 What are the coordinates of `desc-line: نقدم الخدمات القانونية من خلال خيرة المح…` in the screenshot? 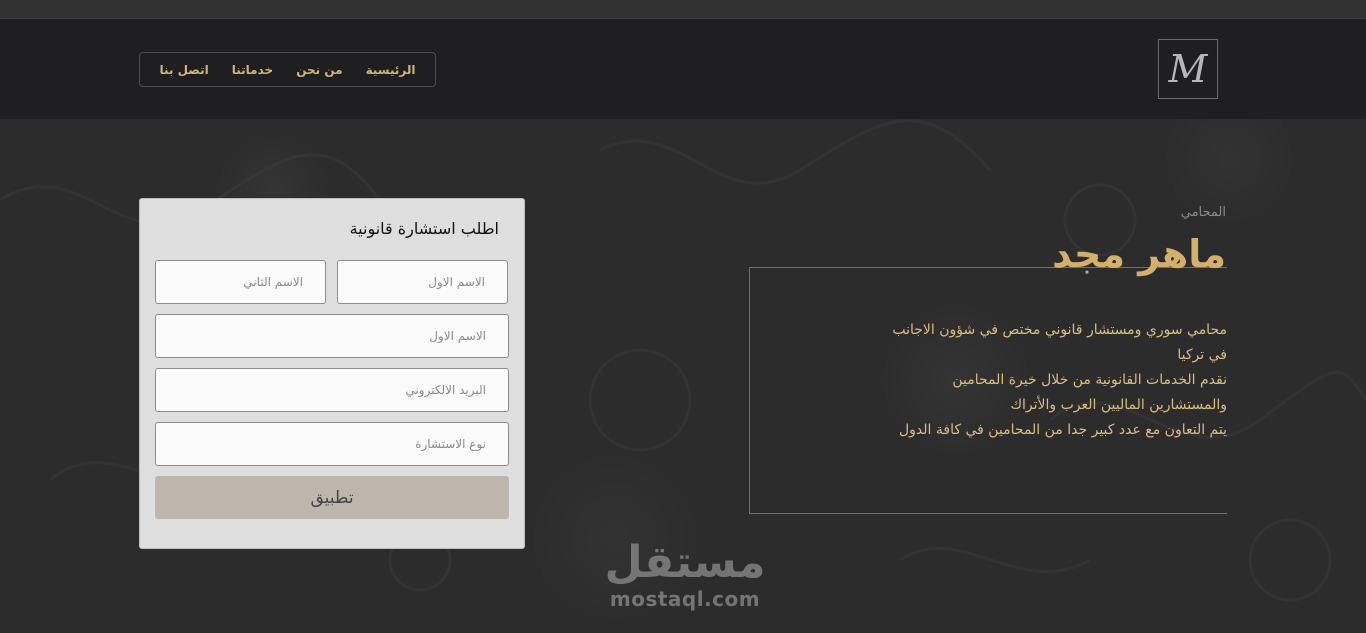 It's located at (1089, 380).